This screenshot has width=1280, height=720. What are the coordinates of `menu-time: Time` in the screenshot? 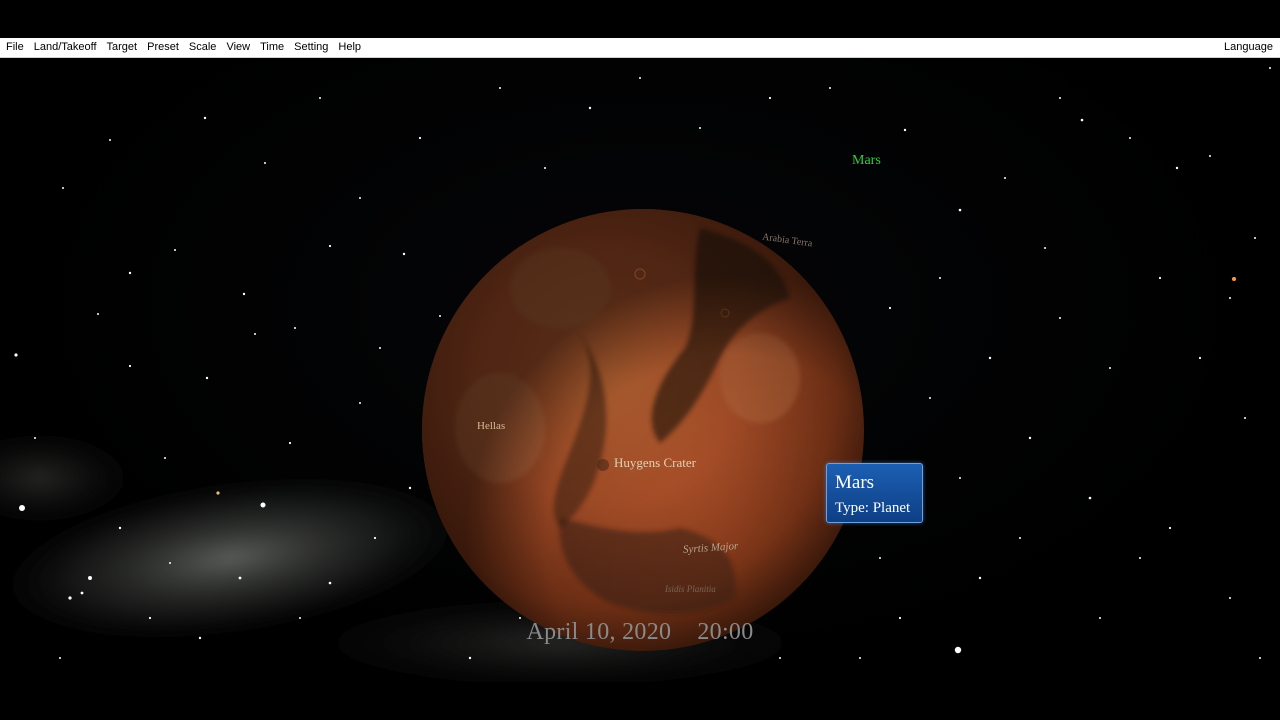 It's located at (272, 47).